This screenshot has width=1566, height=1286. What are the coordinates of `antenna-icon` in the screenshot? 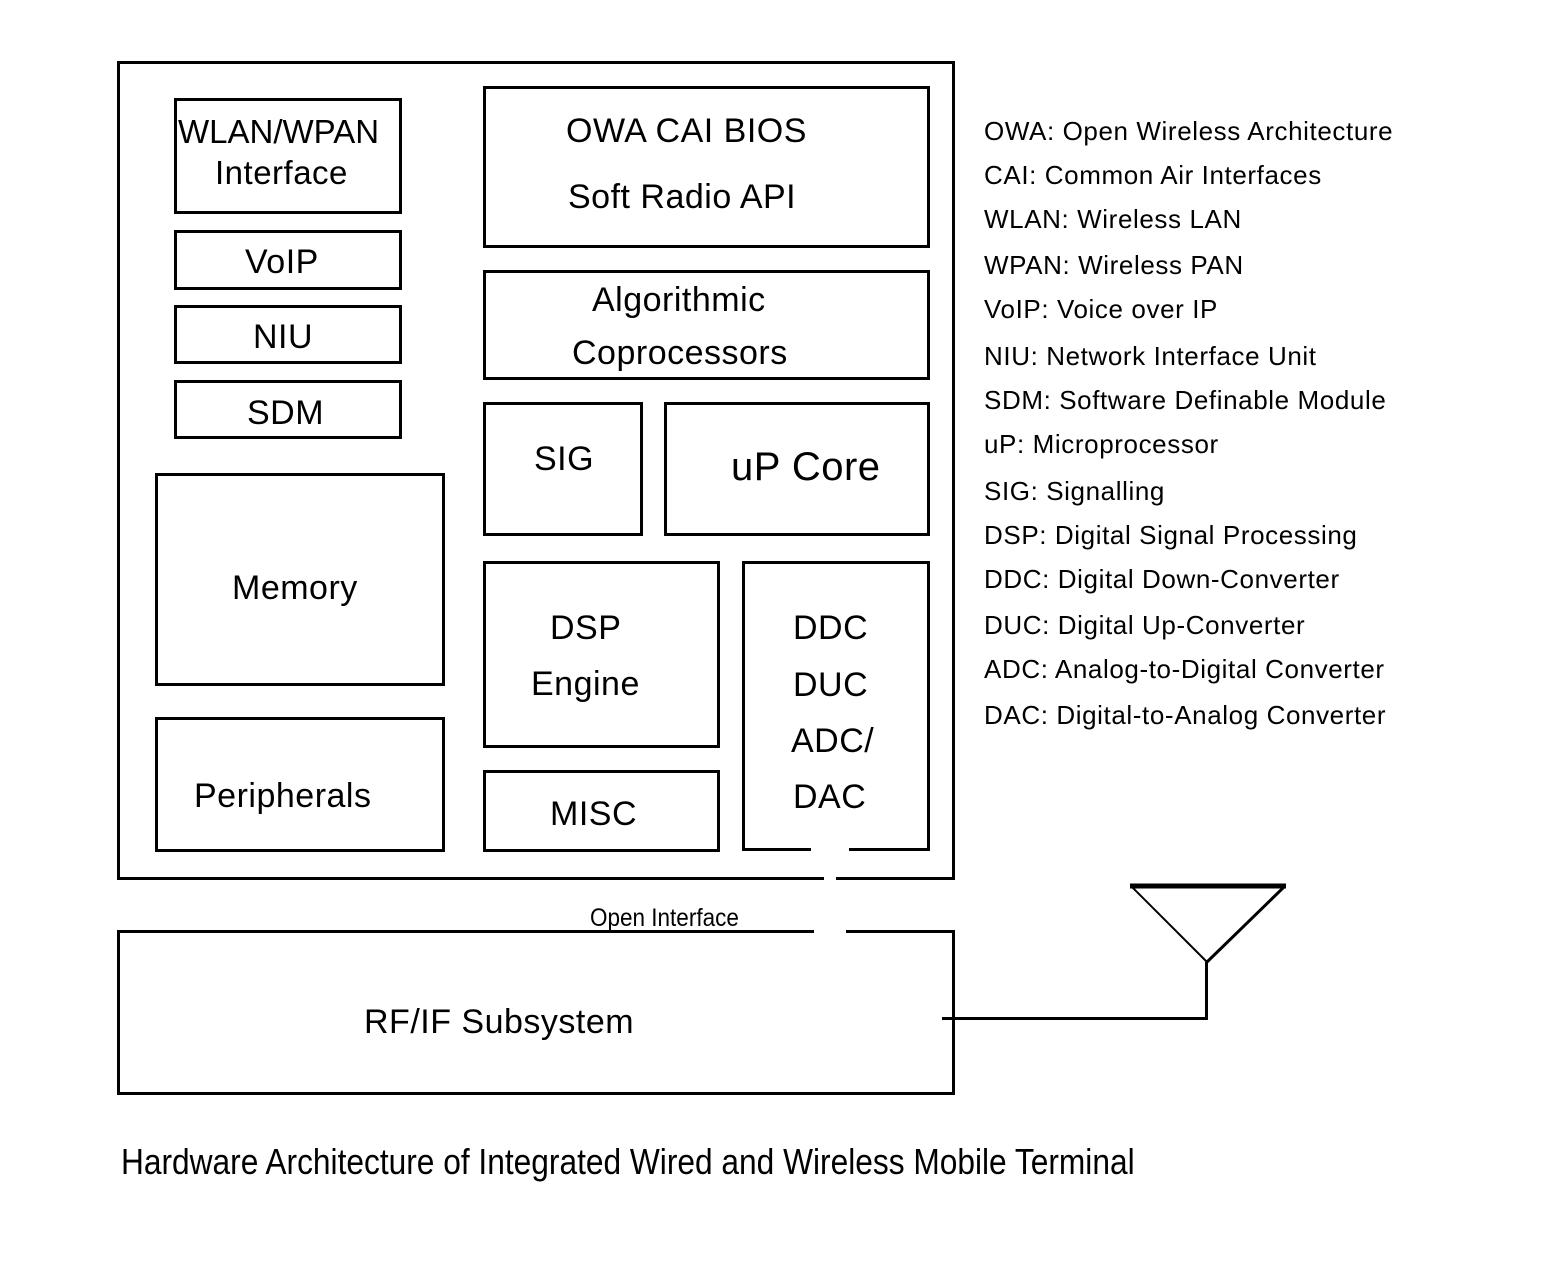 It's located at (1114, 951).